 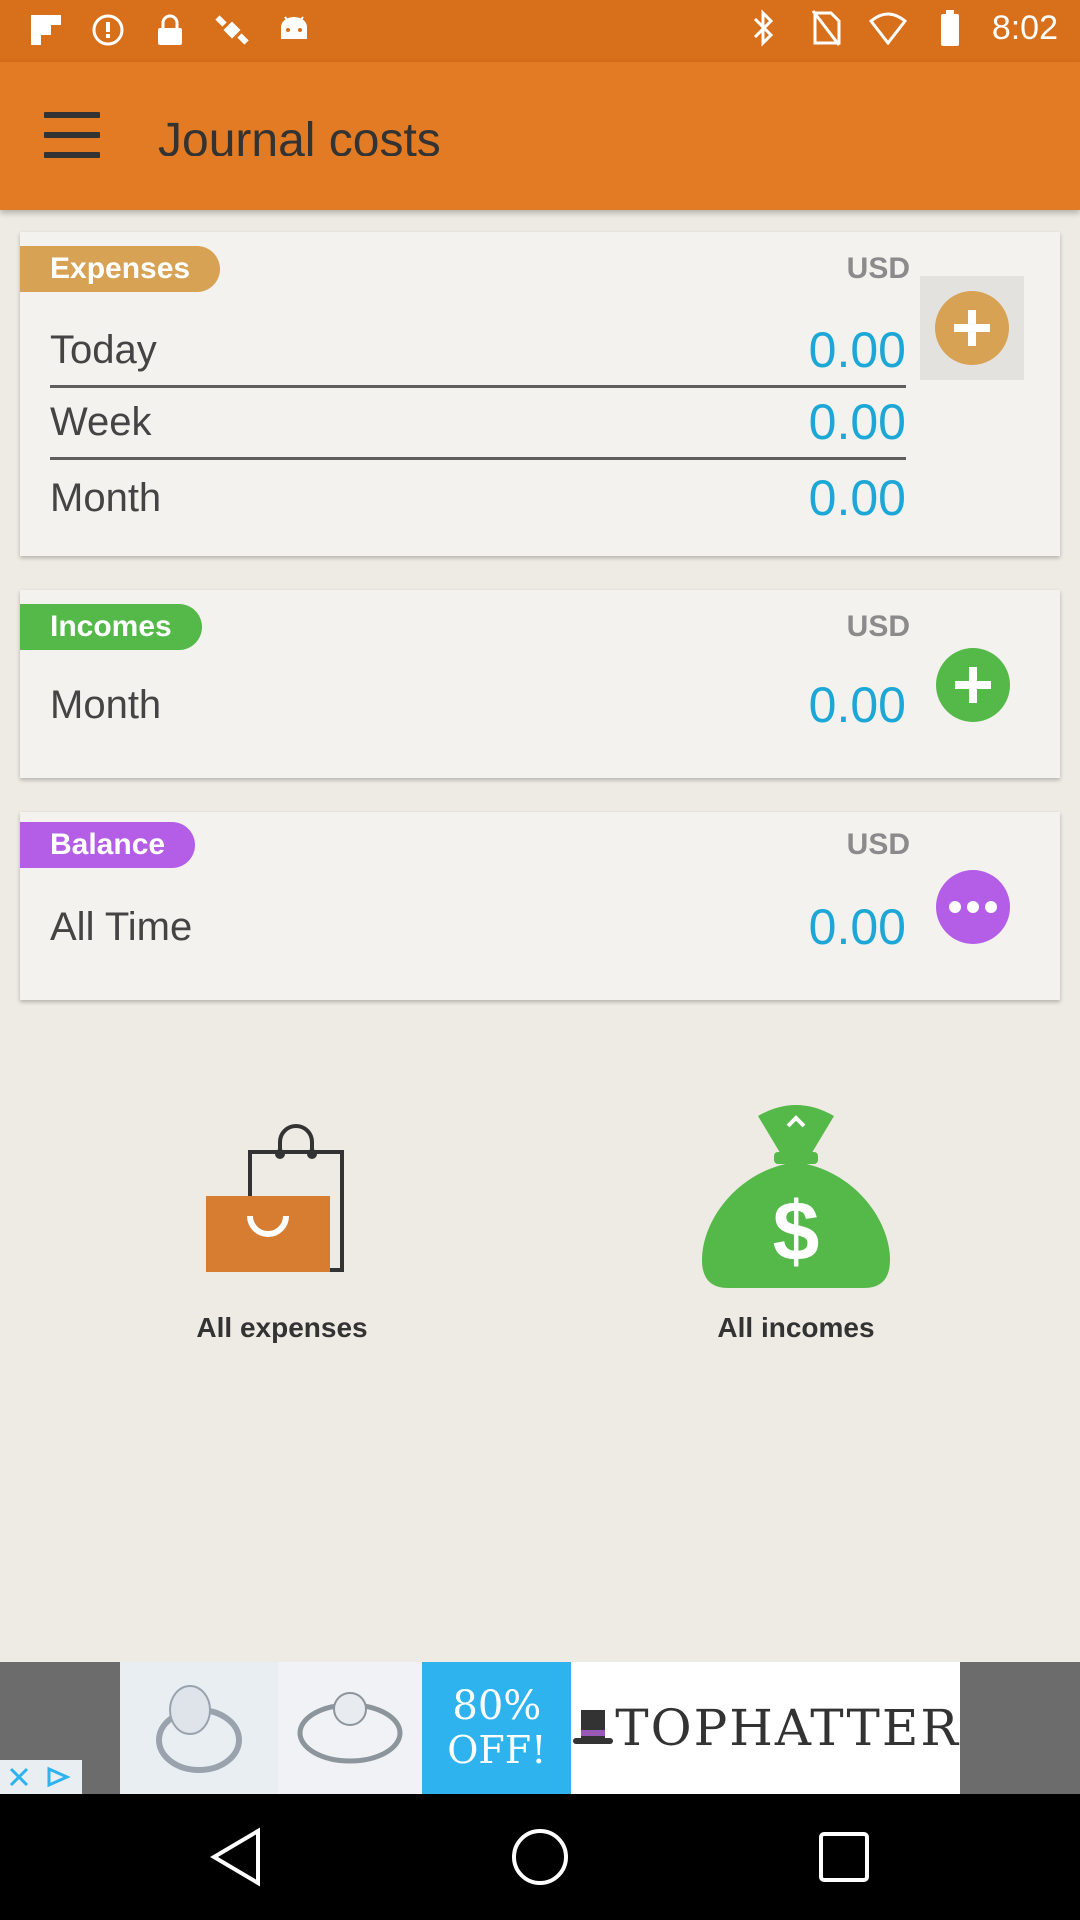 I want to click on lock-icon, so click(x=170, y=30).